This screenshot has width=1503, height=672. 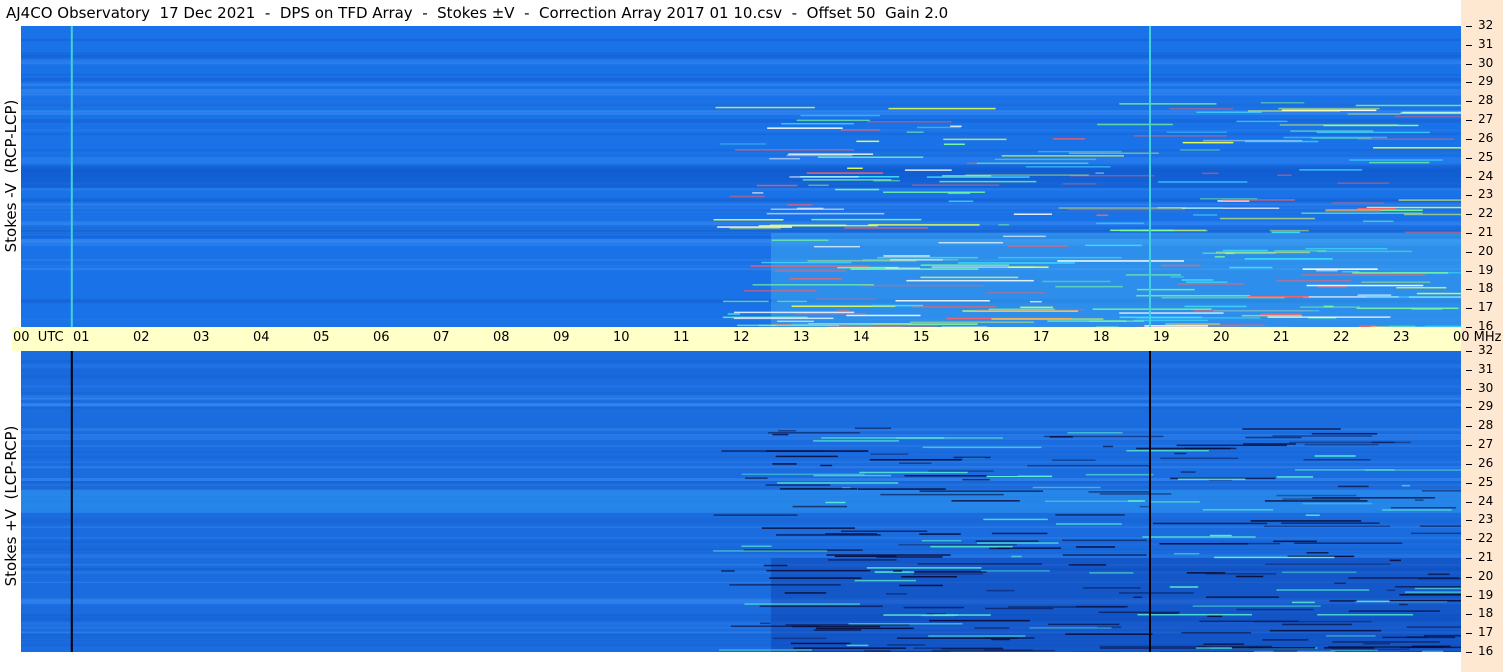 I want to click on time-label: 02, so click(x=141, y=337).